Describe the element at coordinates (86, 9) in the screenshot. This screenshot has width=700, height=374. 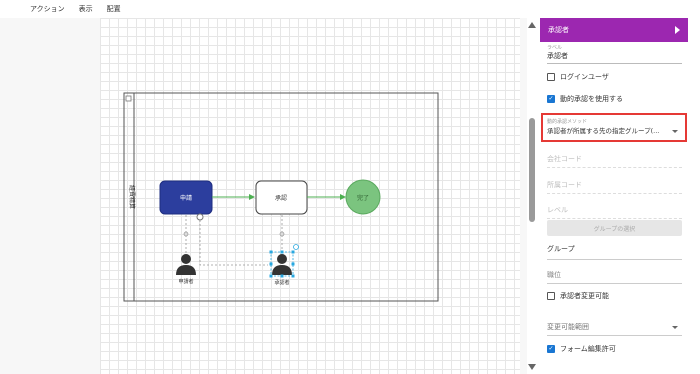
I see `menu-view: 表示` at that location.